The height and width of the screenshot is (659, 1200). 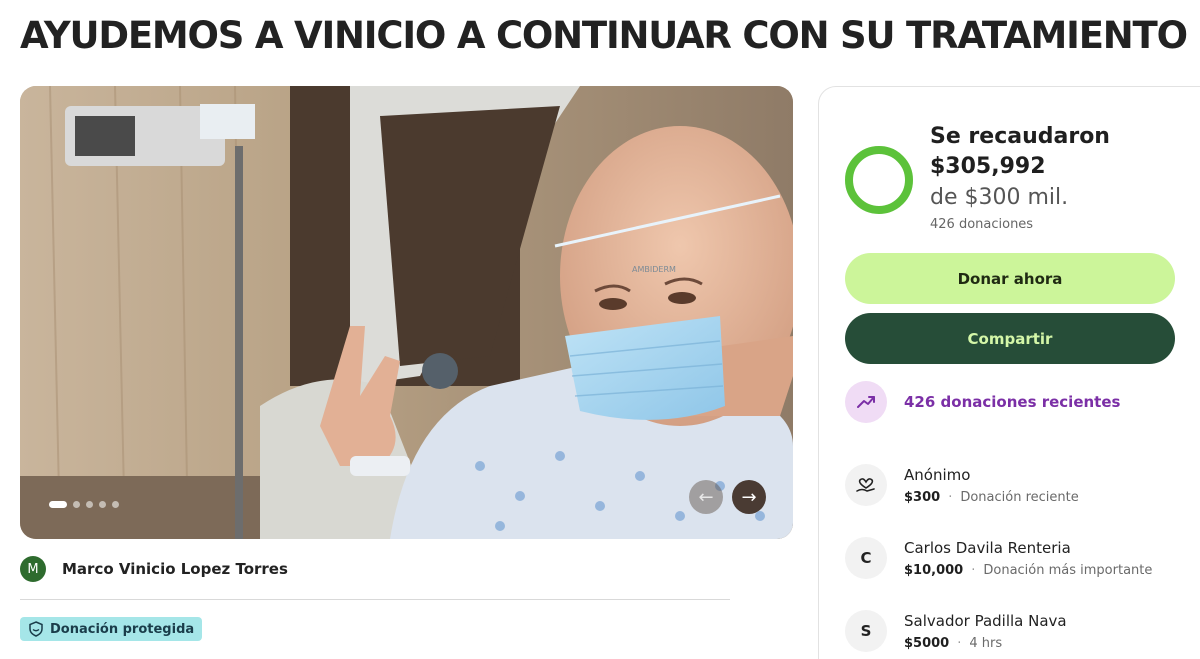 What do you see at coordinates (36, 629) in the screenshot?
I see `shield-icon` at bounding box center [36, 629].